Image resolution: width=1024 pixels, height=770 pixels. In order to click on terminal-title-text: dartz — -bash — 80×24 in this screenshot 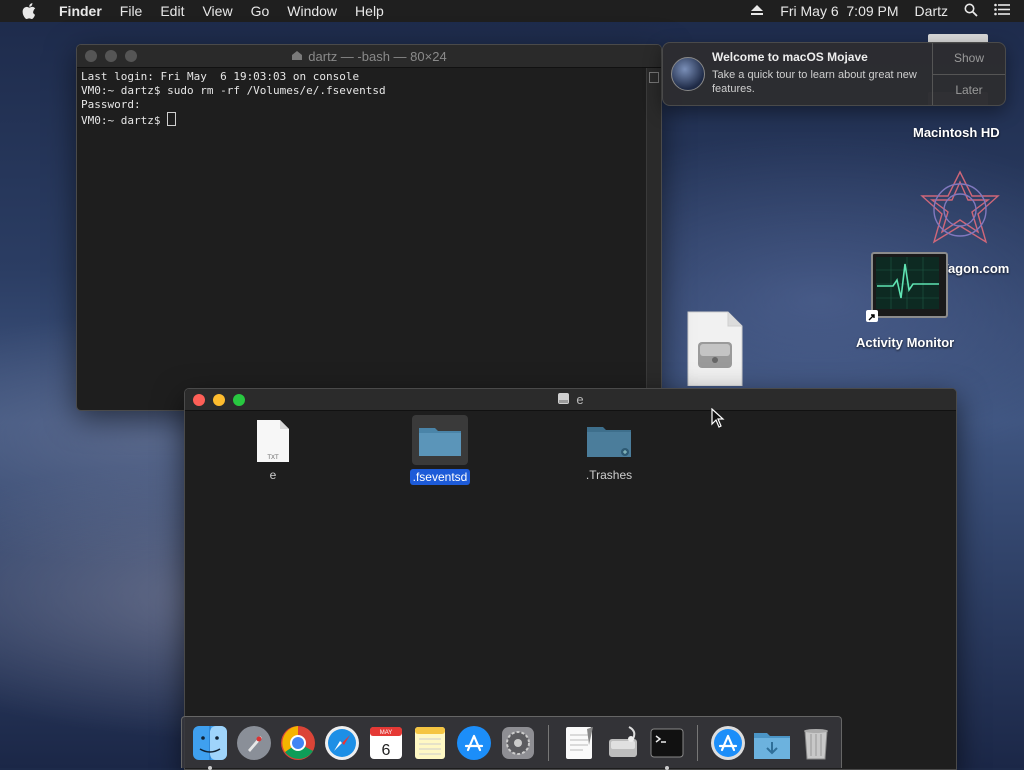, I will do `click(377, 56)`.